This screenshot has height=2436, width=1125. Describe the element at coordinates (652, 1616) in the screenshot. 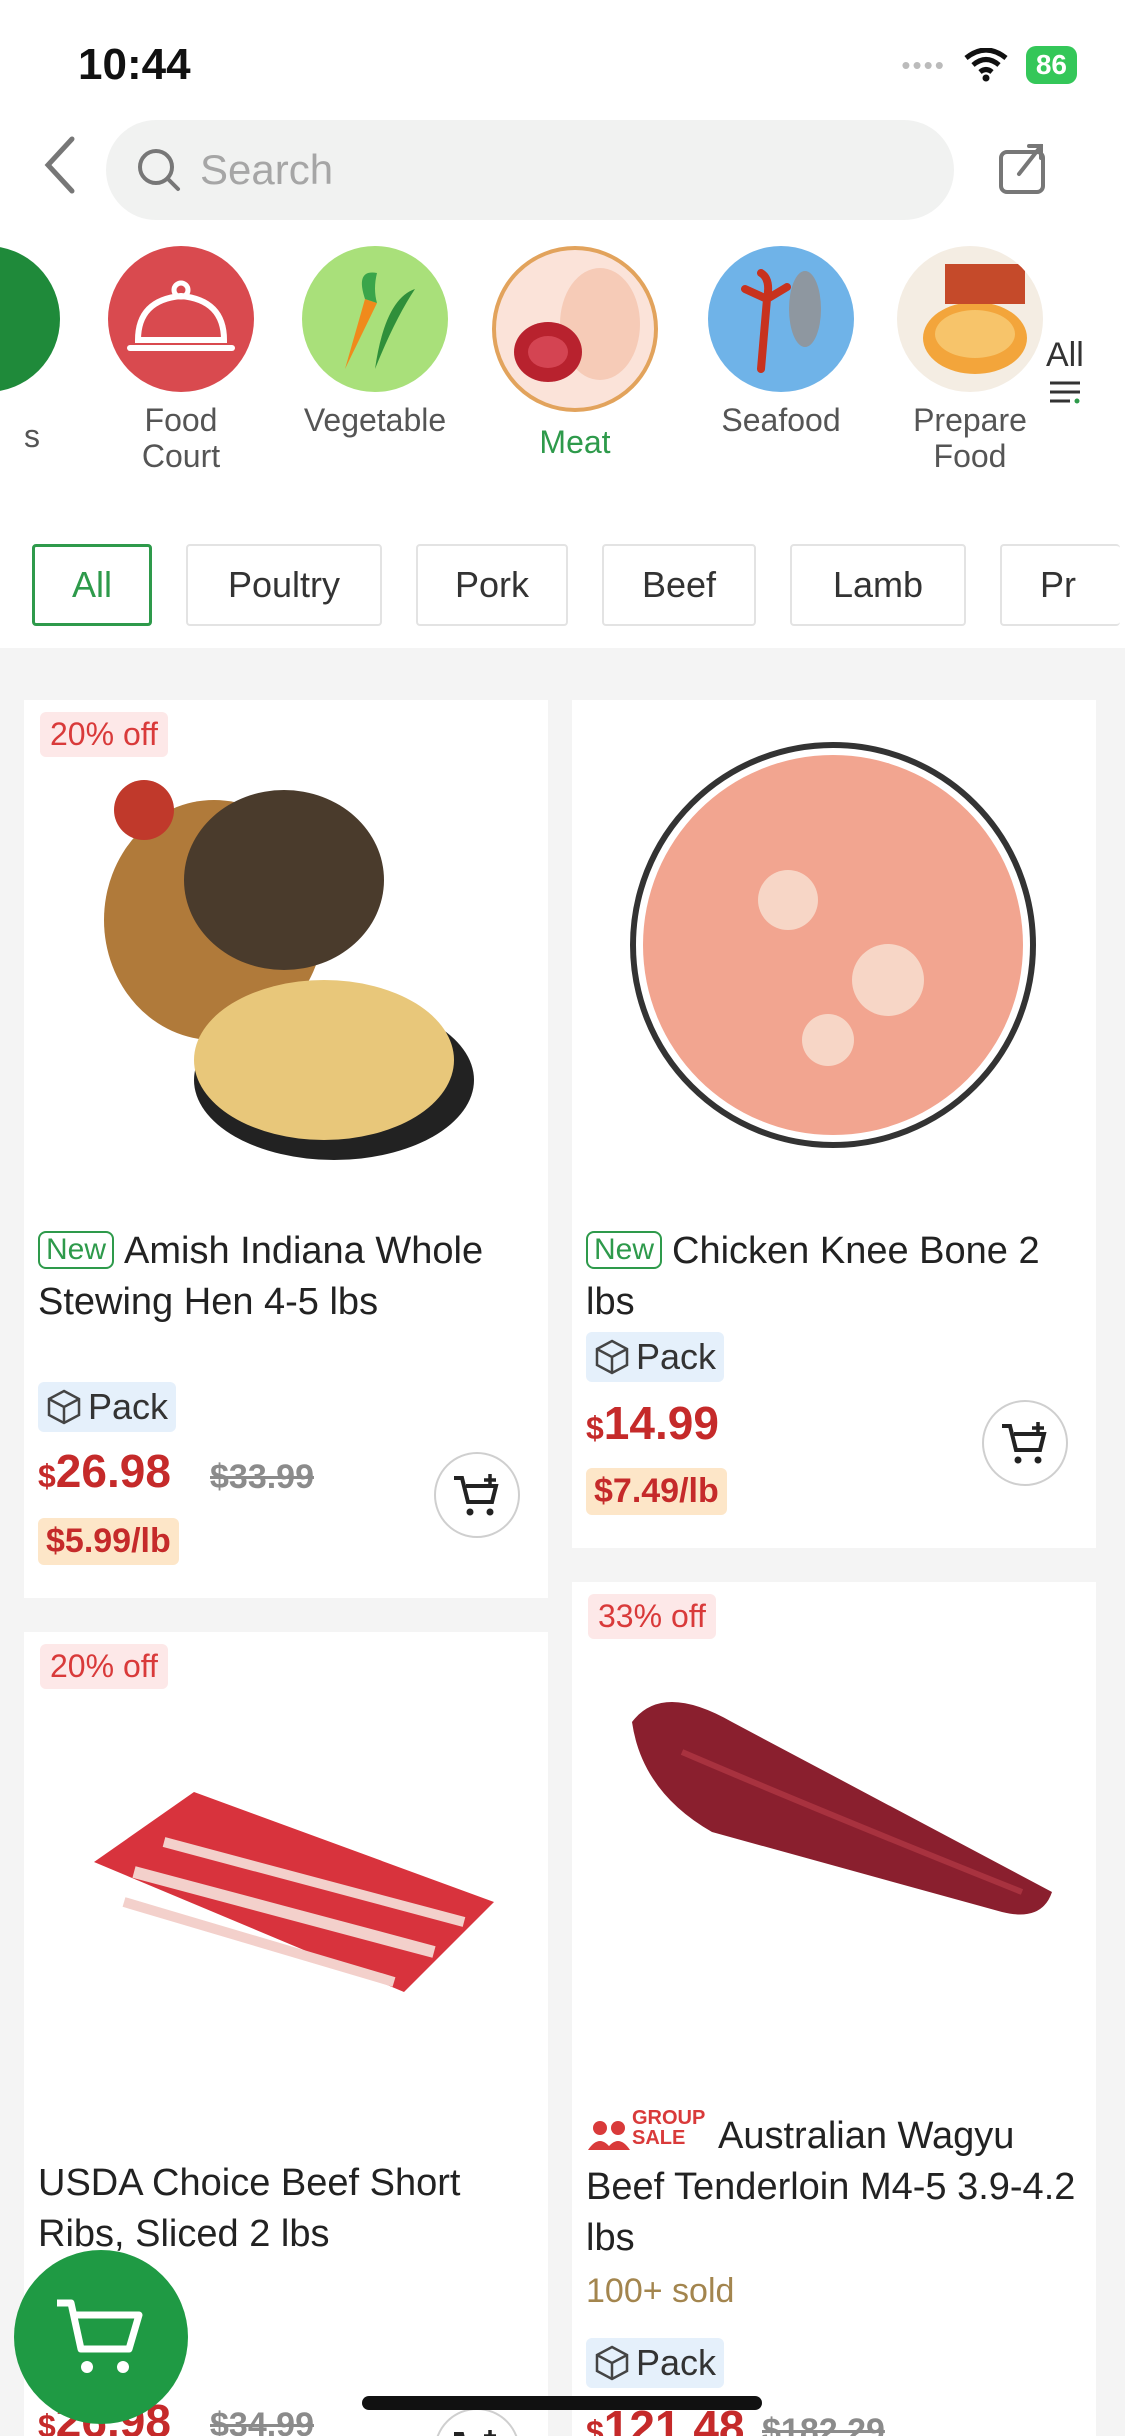

I see `discount-badge: 33% off` at that location.